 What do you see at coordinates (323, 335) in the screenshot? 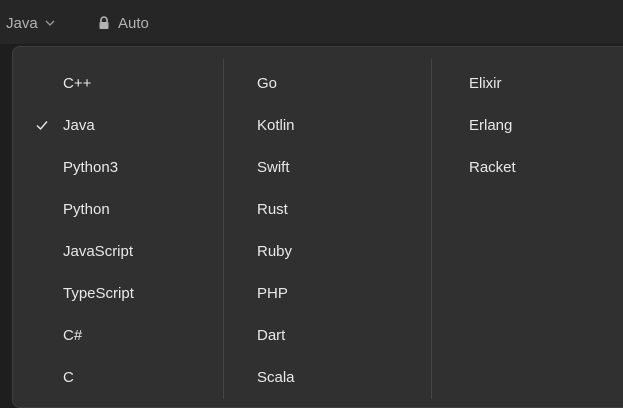
I see `language-option-dart: Dart` at bounding box center [323, 335].